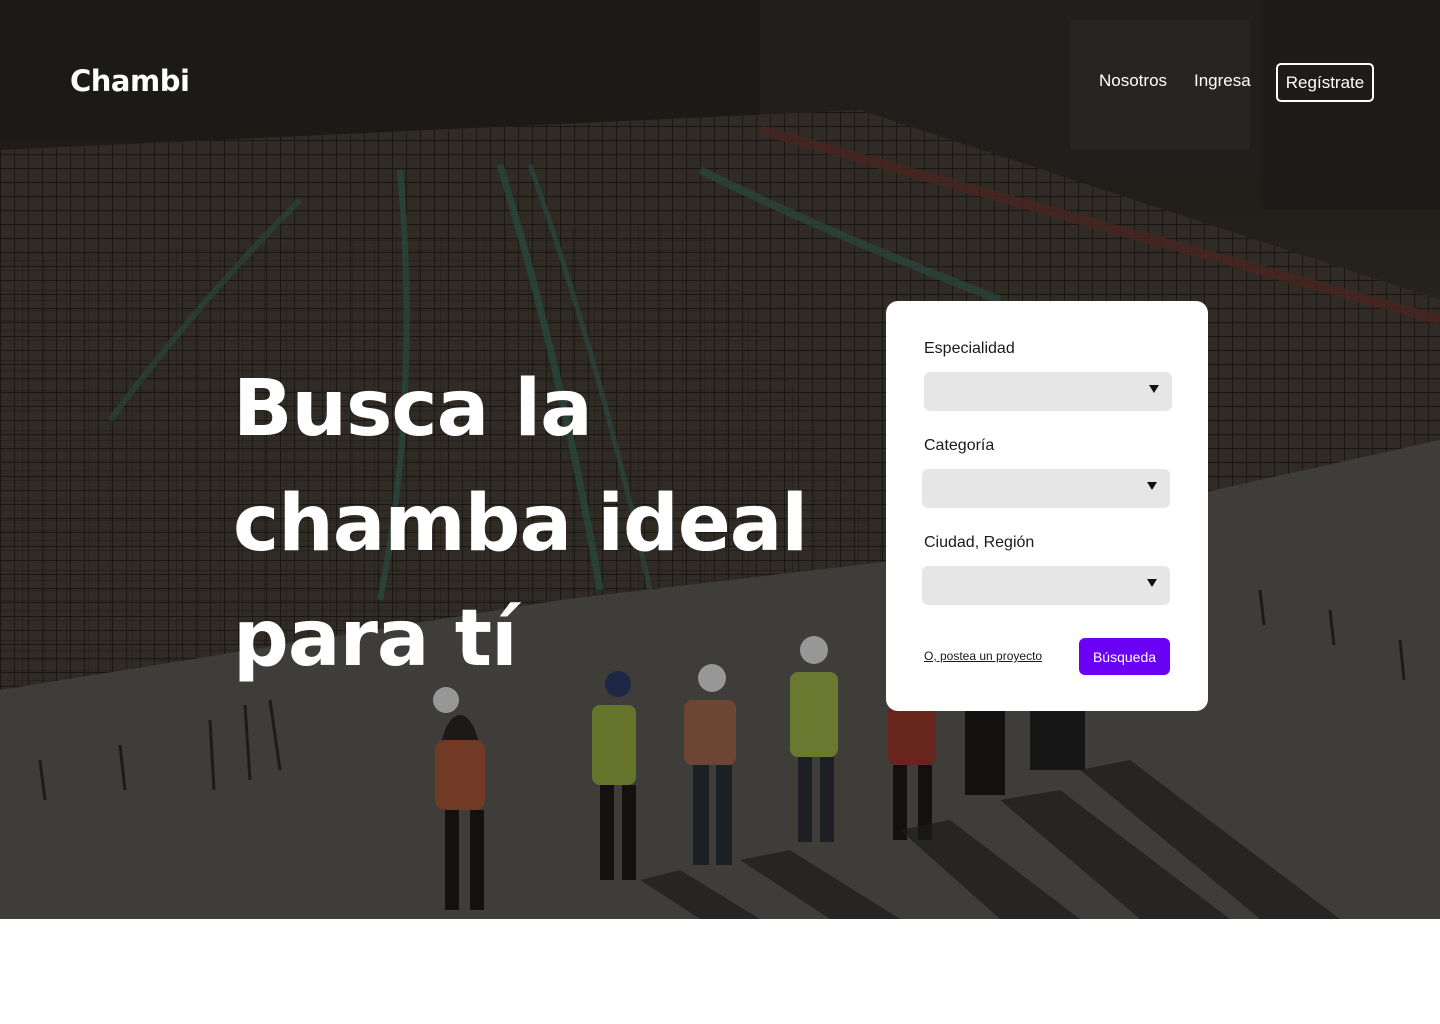  What do you see at coordinates (979, 542) in the screenshot?
I see `location-label: Ciudad, Región` at bounding box center [979, 542].